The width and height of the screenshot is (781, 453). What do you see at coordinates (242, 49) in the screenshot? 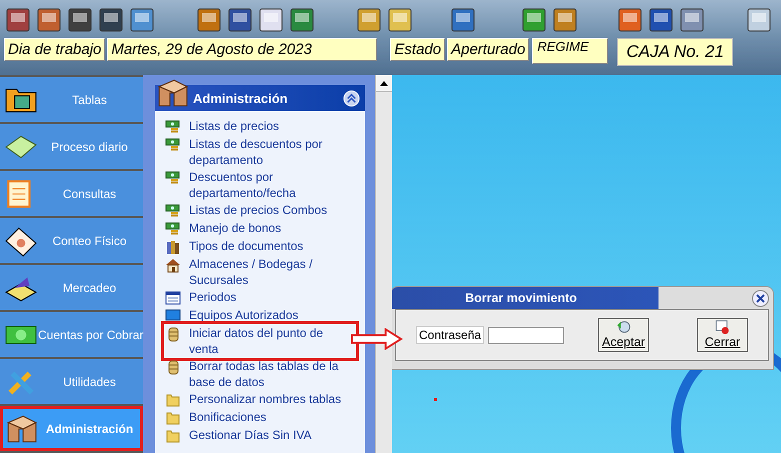
I see `field-value: Martes, 29 de Agosto de 2023` at bounding box center [242, 49].